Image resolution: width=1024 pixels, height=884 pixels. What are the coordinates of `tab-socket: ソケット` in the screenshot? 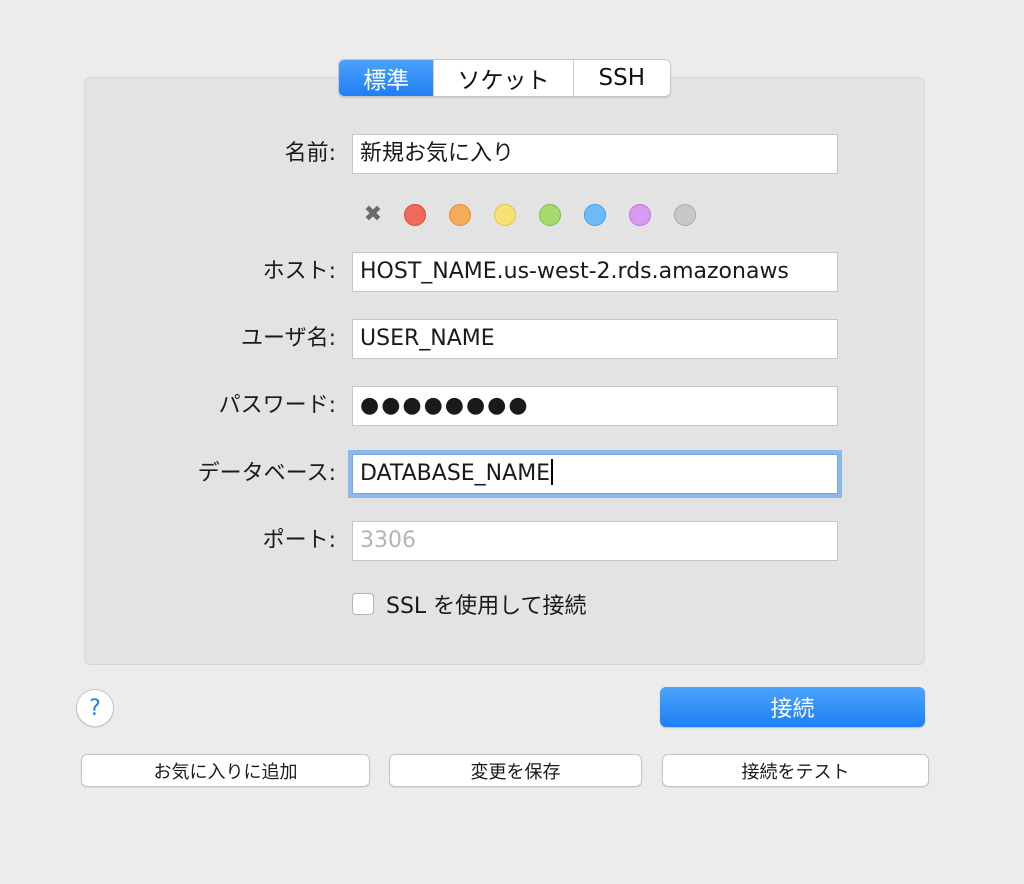 It's located at (504, 78).